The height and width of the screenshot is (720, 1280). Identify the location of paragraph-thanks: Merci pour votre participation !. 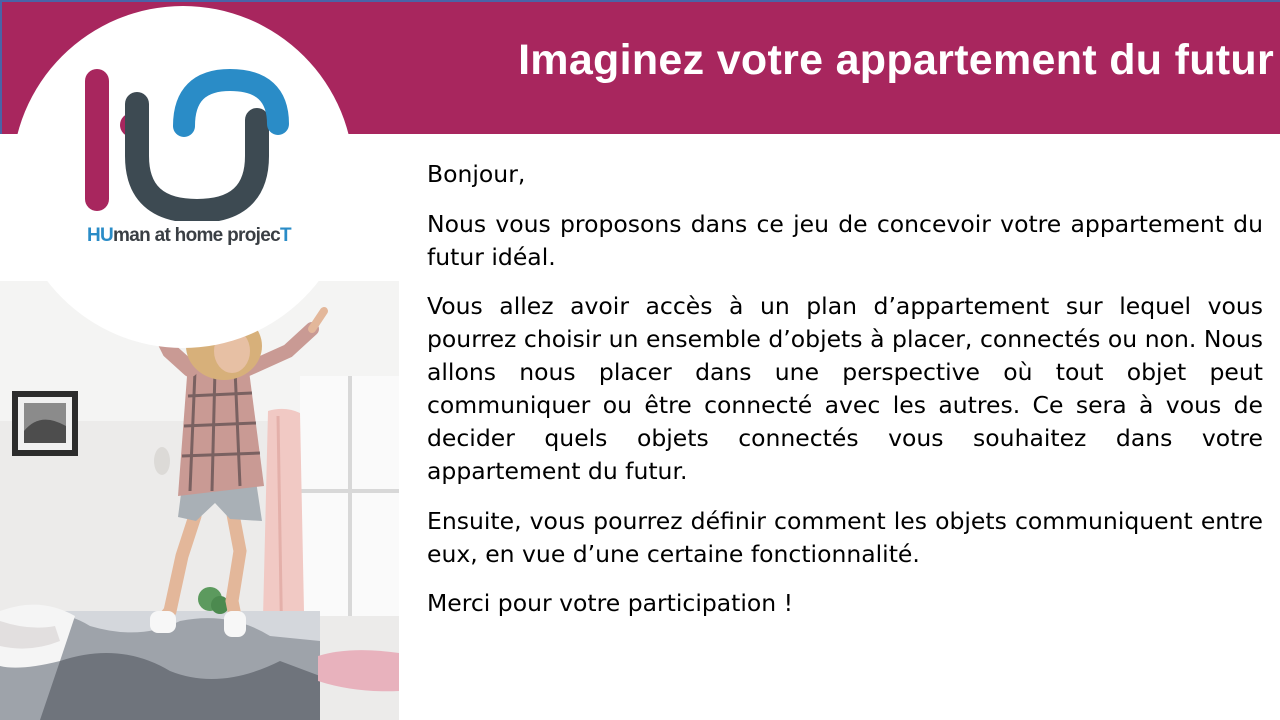
(610, 603).